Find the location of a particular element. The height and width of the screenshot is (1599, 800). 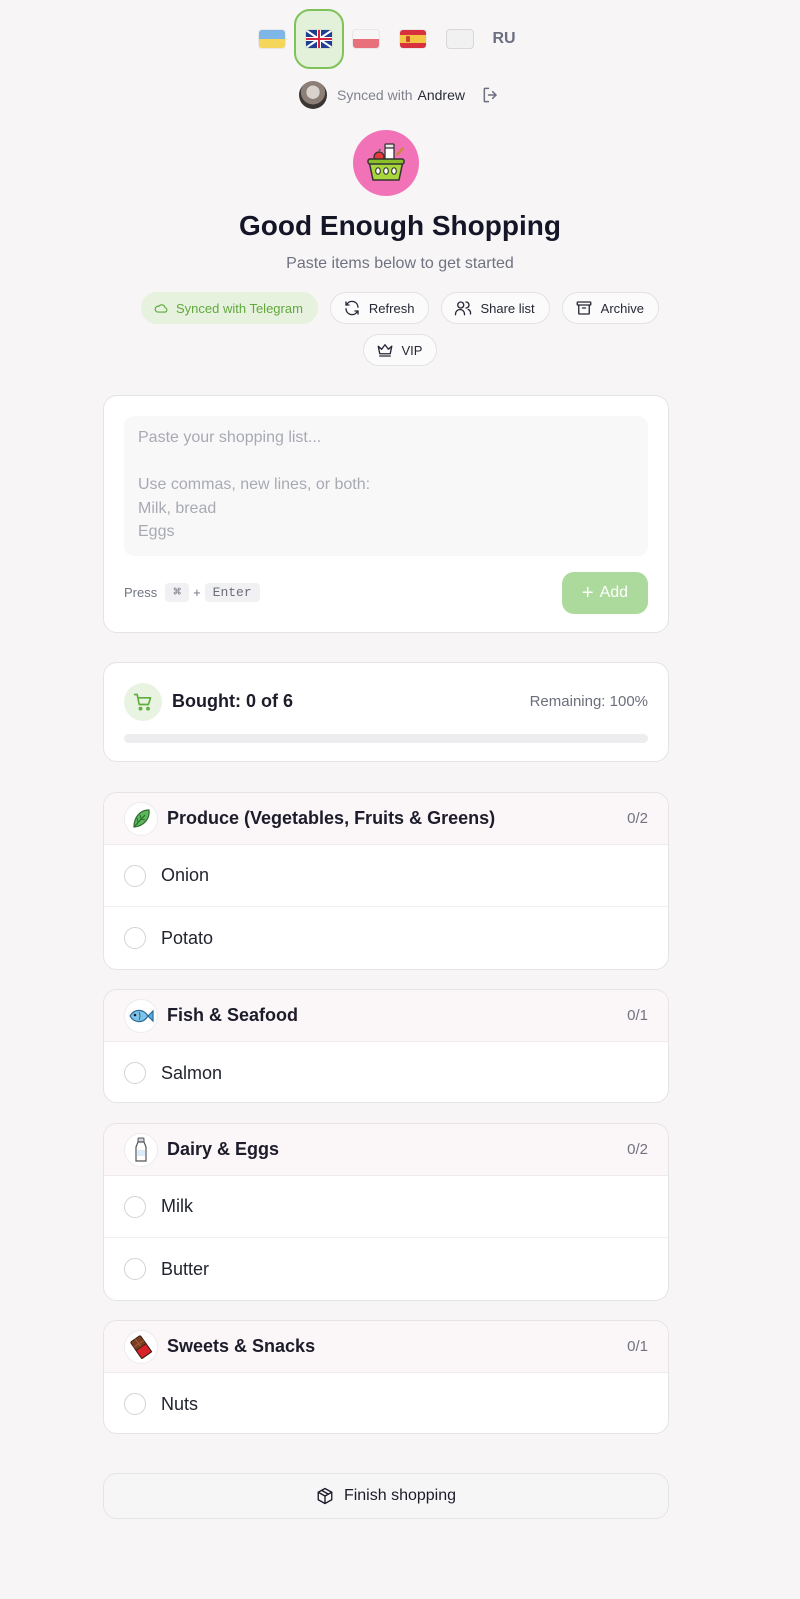

chocolate-bar-icon is located at coordinates (141, 1346).